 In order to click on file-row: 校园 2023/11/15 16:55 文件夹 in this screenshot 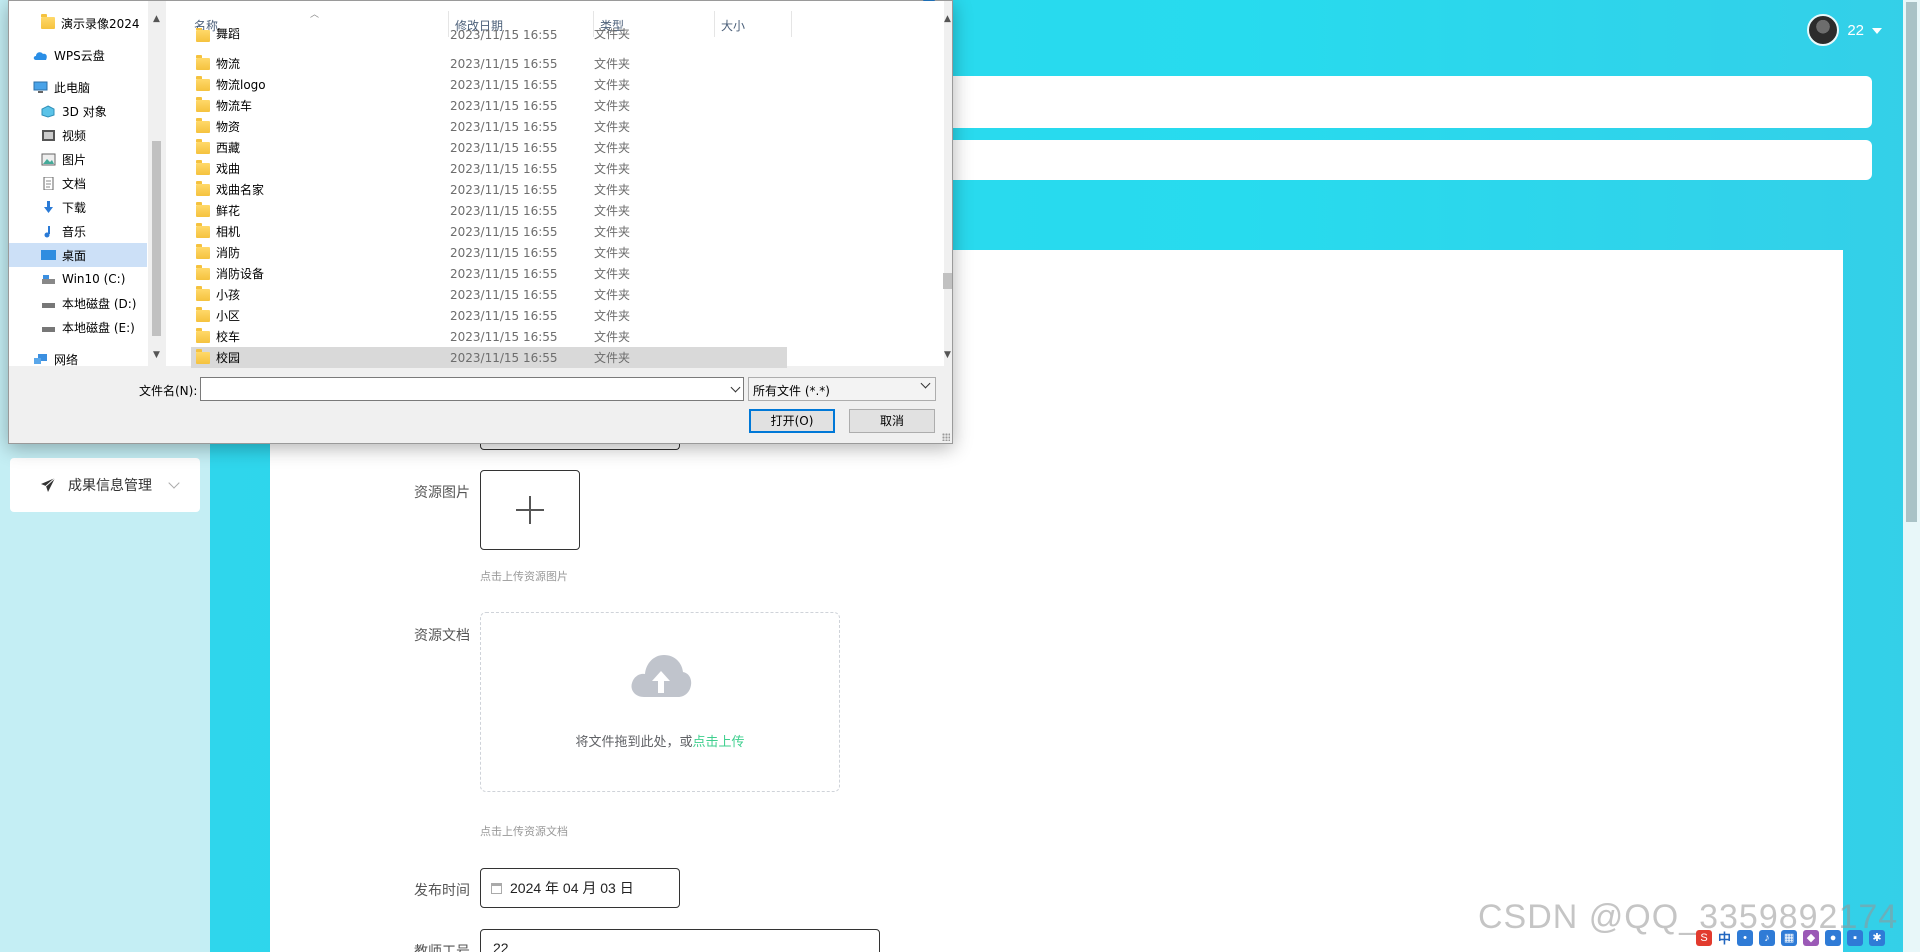, I will do `click(489, 357)`.